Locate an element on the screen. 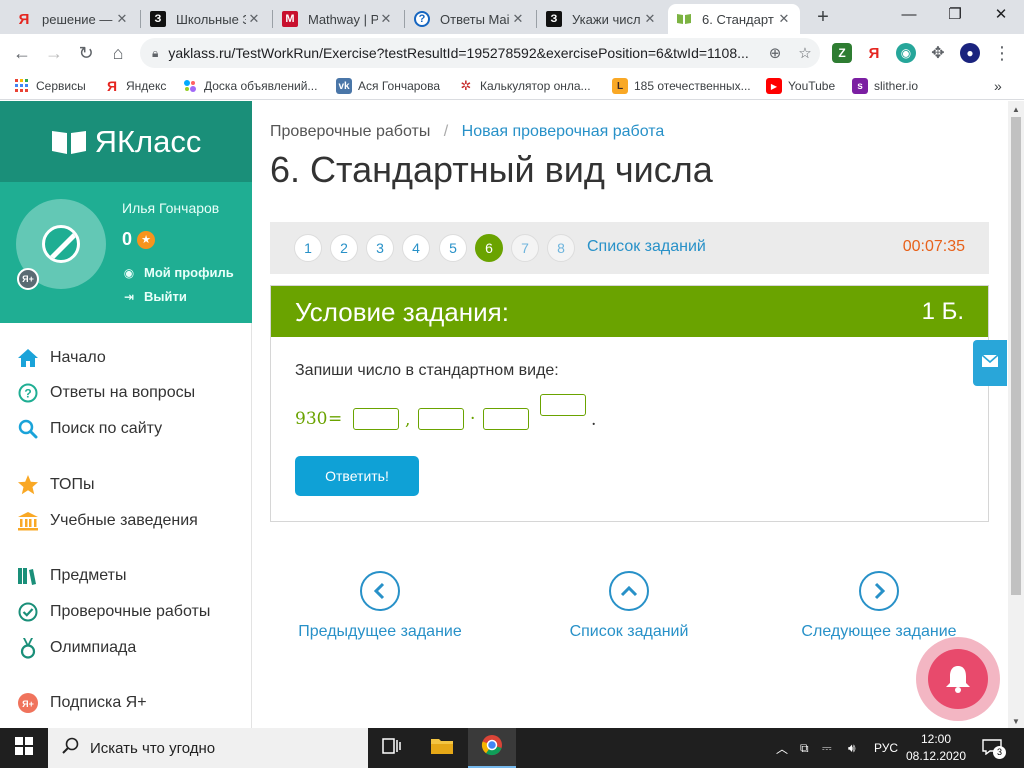 The width and height of the screenshot is (1024, 768). sidebar-item-tops: ТОПы is located at coordinates (55, 485).